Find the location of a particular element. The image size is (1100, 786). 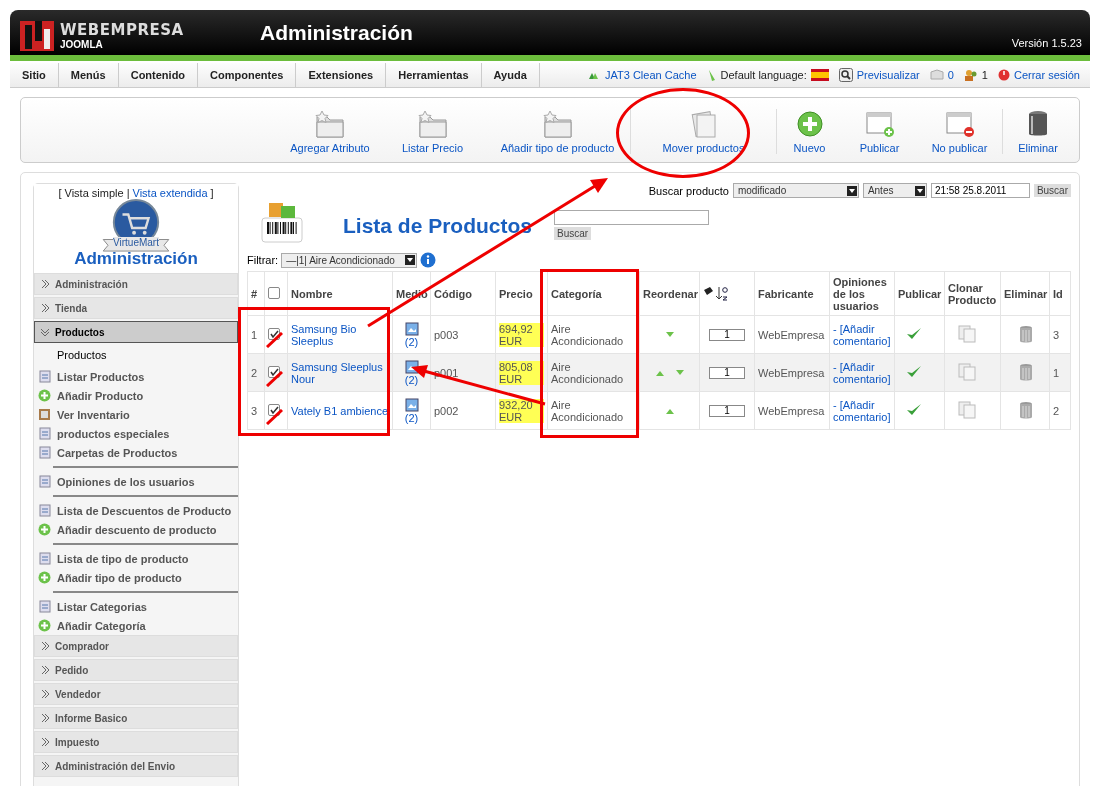

toolbar-button: Listar Precio is located at coordinates (432, 131).